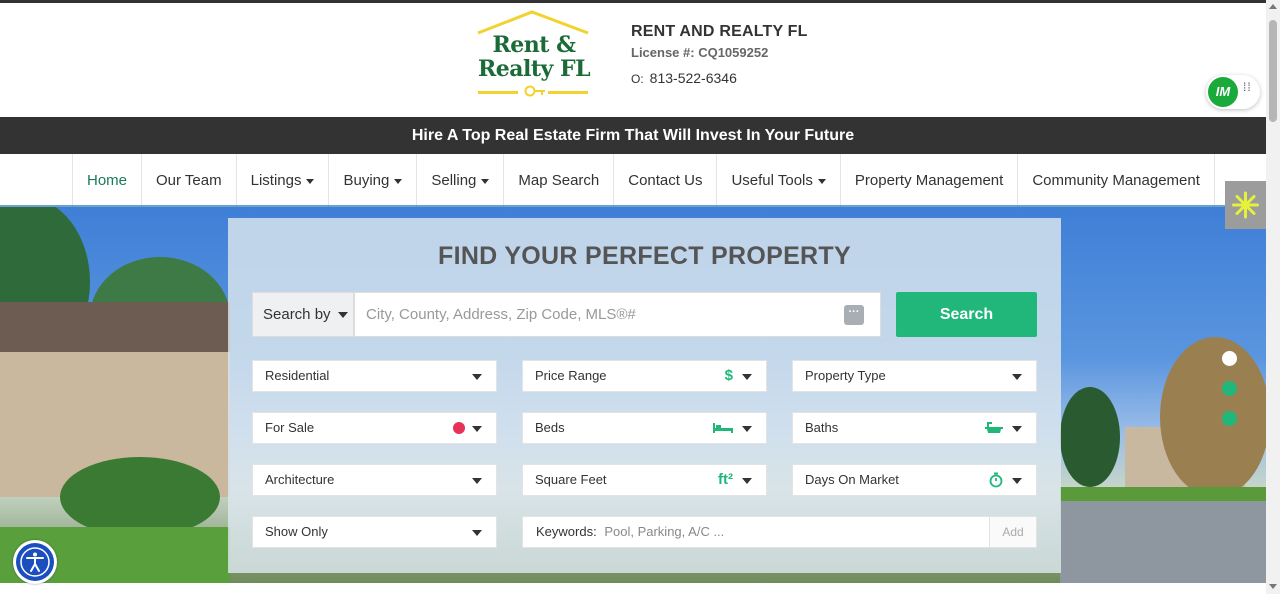  Describe the element at coordinates (189, 180) in the screenshot. I see `nav-item-our-team: Our Team` at that location.